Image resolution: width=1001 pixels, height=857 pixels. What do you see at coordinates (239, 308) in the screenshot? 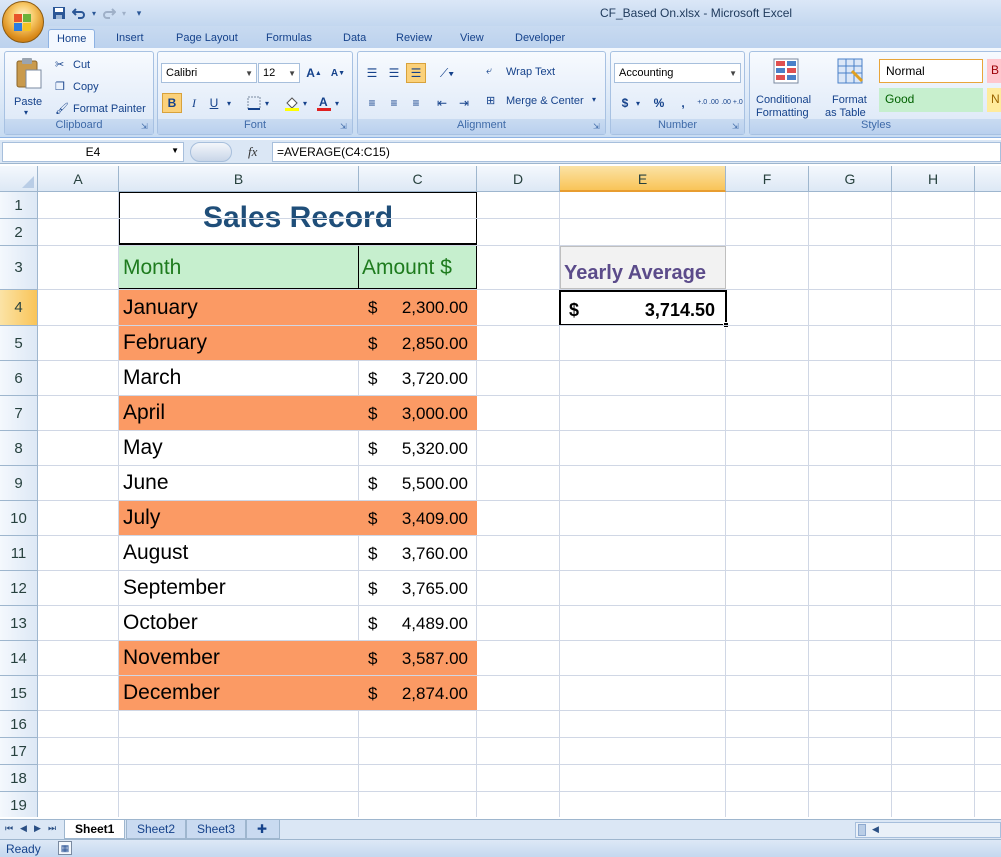
I see `month-cell: January` at bounding box center [239, 308].